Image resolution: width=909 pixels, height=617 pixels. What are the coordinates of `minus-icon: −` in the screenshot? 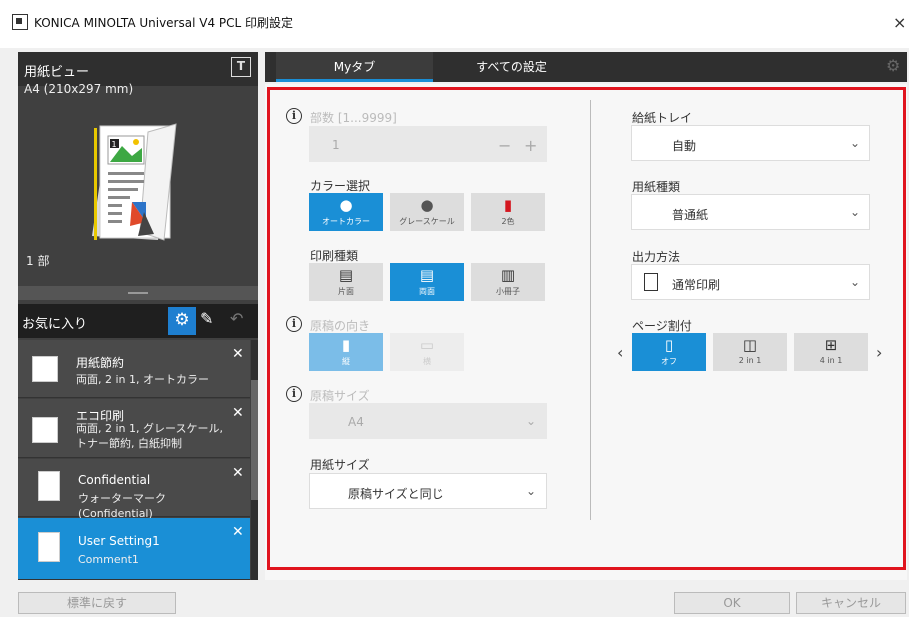 It's located at (505, 145).